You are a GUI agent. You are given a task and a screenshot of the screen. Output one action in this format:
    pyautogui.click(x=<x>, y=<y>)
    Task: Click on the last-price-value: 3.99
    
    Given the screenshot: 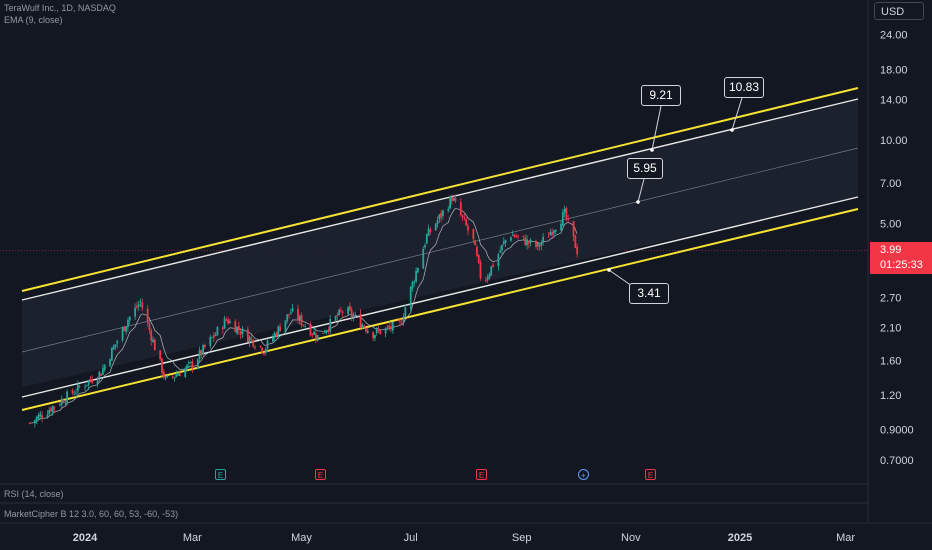 What is the action you would take?
    pyautogui.click(x=891, y=250)
    